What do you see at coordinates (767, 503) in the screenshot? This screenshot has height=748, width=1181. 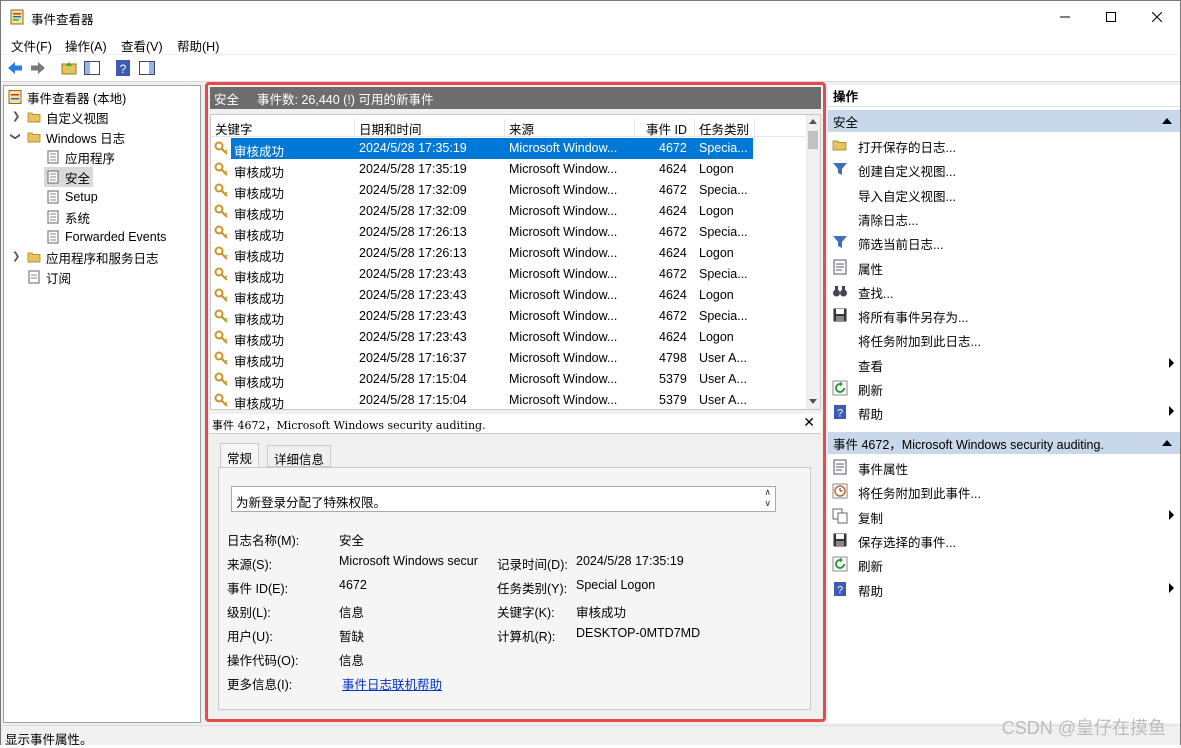 I see `description-scroll-down-icon: ∨` at bounding box center [767, 503].